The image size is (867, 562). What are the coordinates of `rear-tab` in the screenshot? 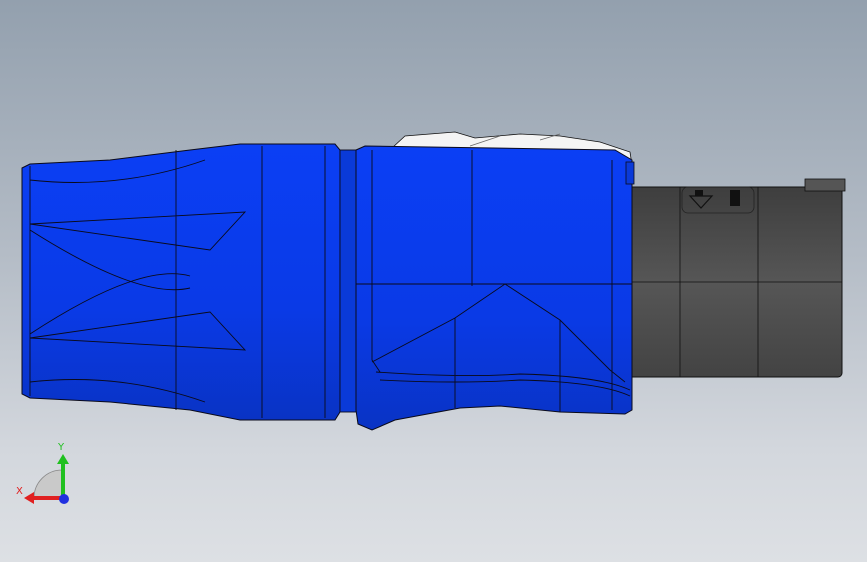 It's located at (825, 185).